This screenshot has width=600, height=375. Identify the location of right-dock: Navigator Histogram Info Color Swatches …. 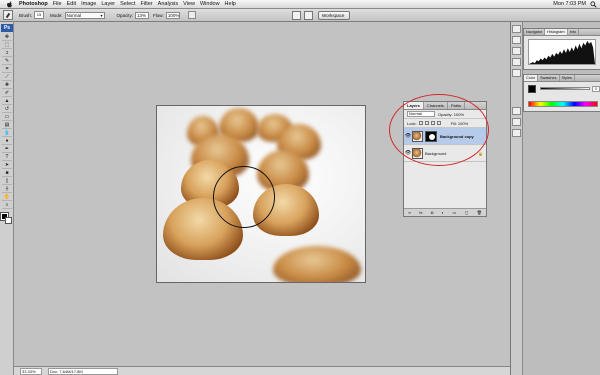
(555, 198).